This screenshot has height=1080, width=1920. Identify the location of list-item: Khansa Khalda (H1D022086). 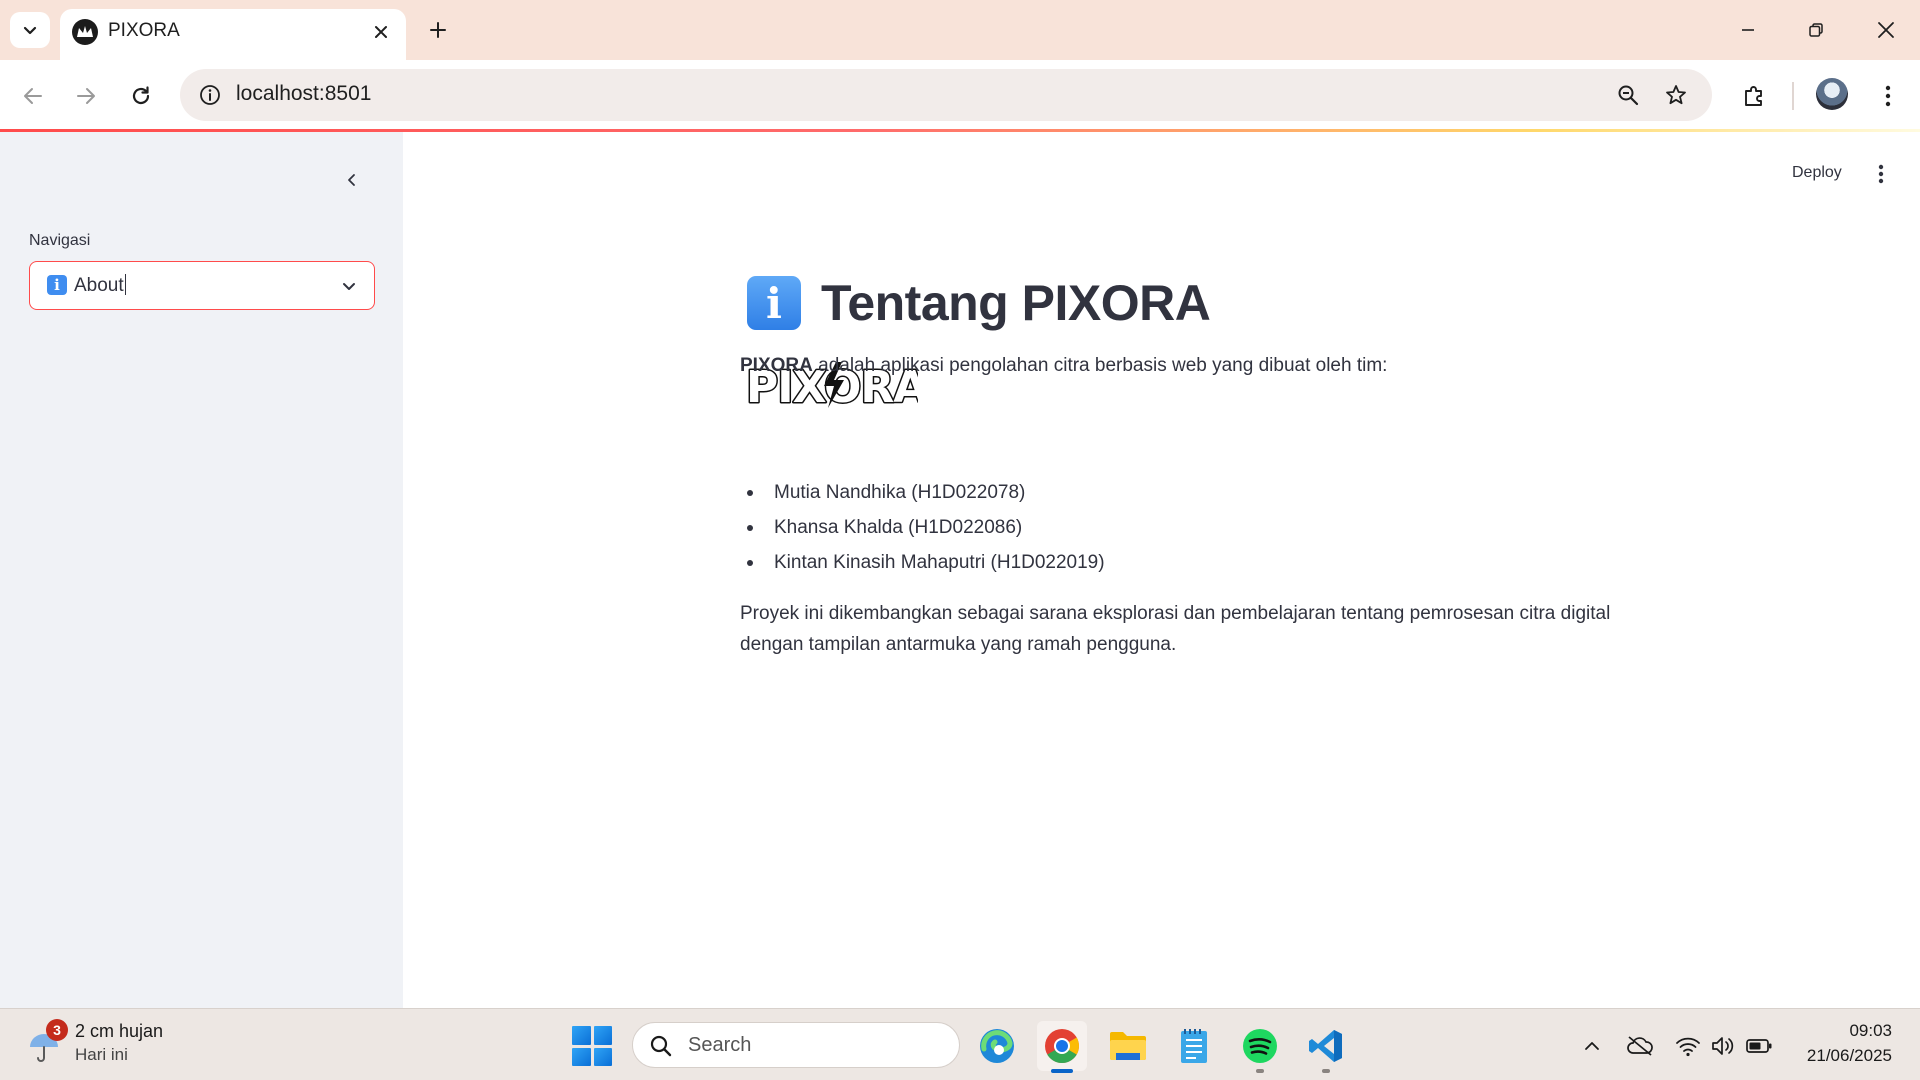
(922, 529).